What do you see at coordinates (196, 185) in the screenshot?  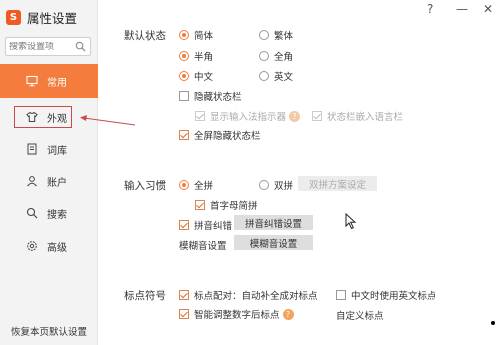 I see `radio-full-pinyin: 全拼` at bounding box center [196, 185].